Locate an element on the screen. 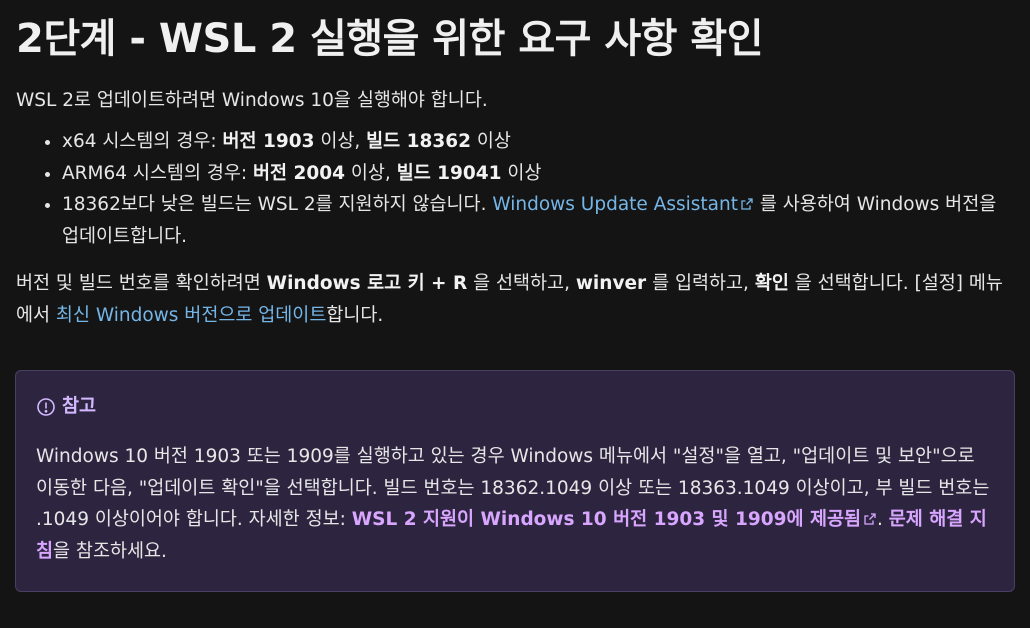 This screenshot has width=1030, height=628. list-item: ARM64 시스템의 경우: 버전 2004 이상, 빌드 19041 이상 is located at coordinates (538, 174).